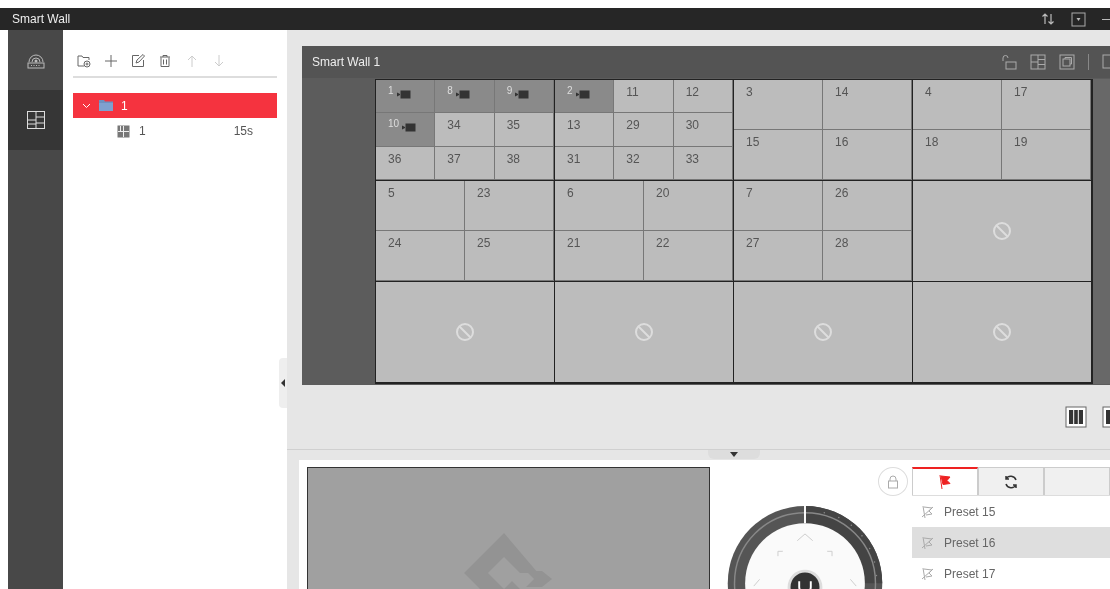 This screenshot has width=1110, height=589. I want to click on window-number: 33, so click(692, 158).